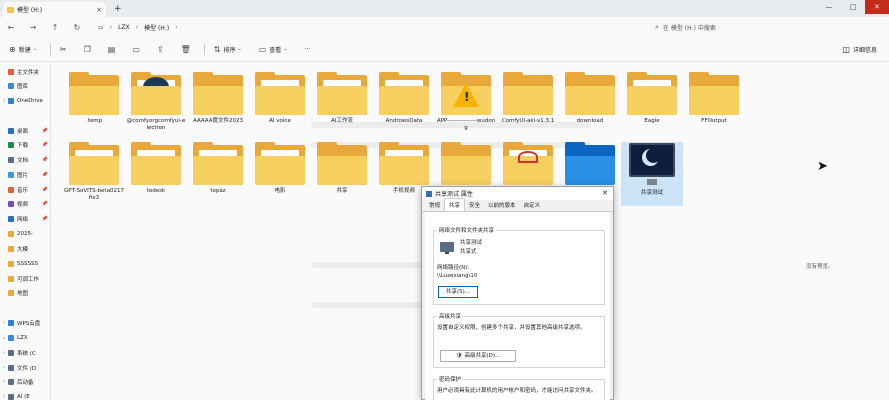 The height and width of the screenshot is (400, 889). I want to click on sidebar-item: › WPS云盘, so click(25, 322).